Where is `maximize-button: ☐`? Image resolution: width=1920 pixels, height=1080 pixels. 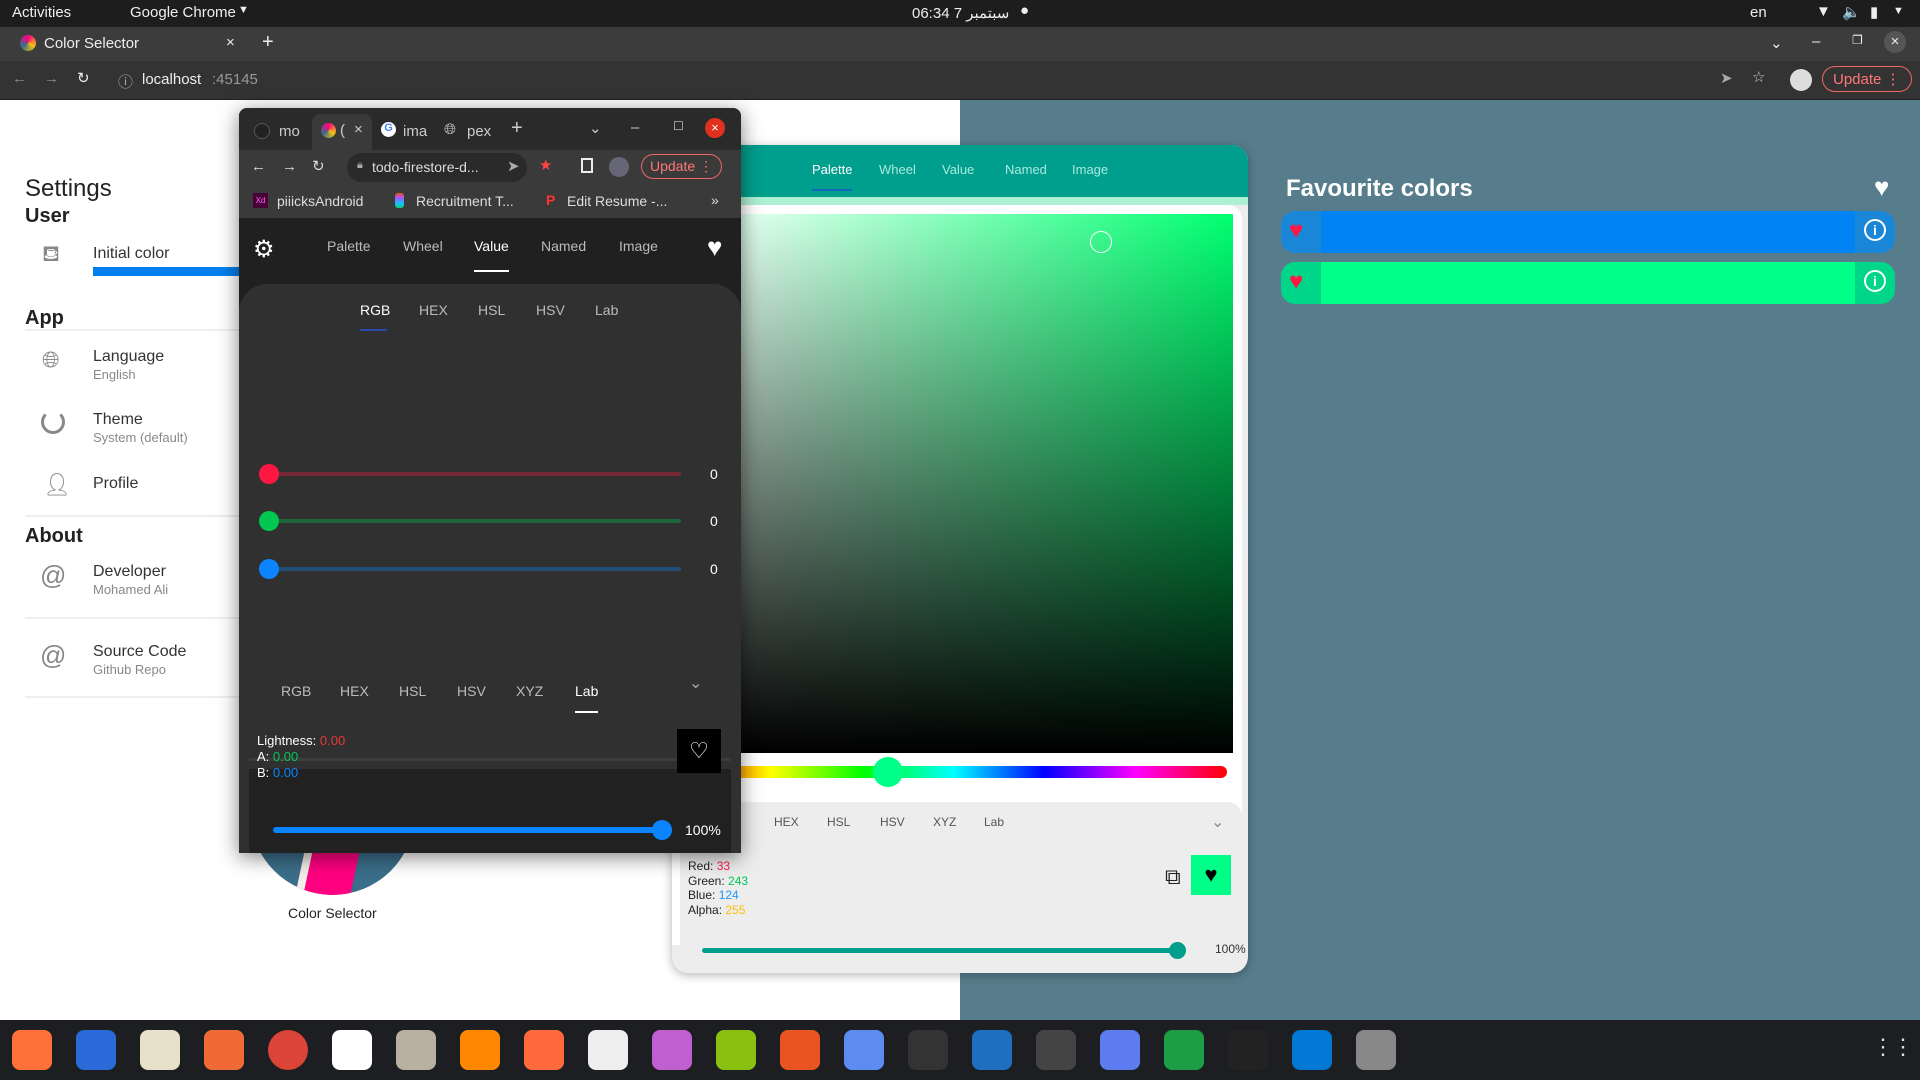 maximize-button: ☐ is located at coordinates (678, 126).